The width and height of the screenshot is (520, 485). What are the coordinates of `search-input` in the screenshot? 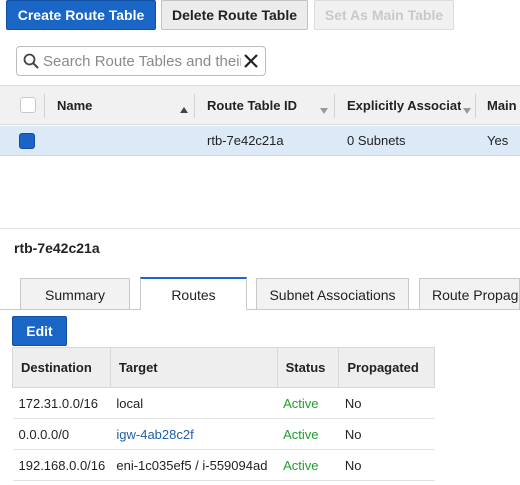 It's located at (142, 61).